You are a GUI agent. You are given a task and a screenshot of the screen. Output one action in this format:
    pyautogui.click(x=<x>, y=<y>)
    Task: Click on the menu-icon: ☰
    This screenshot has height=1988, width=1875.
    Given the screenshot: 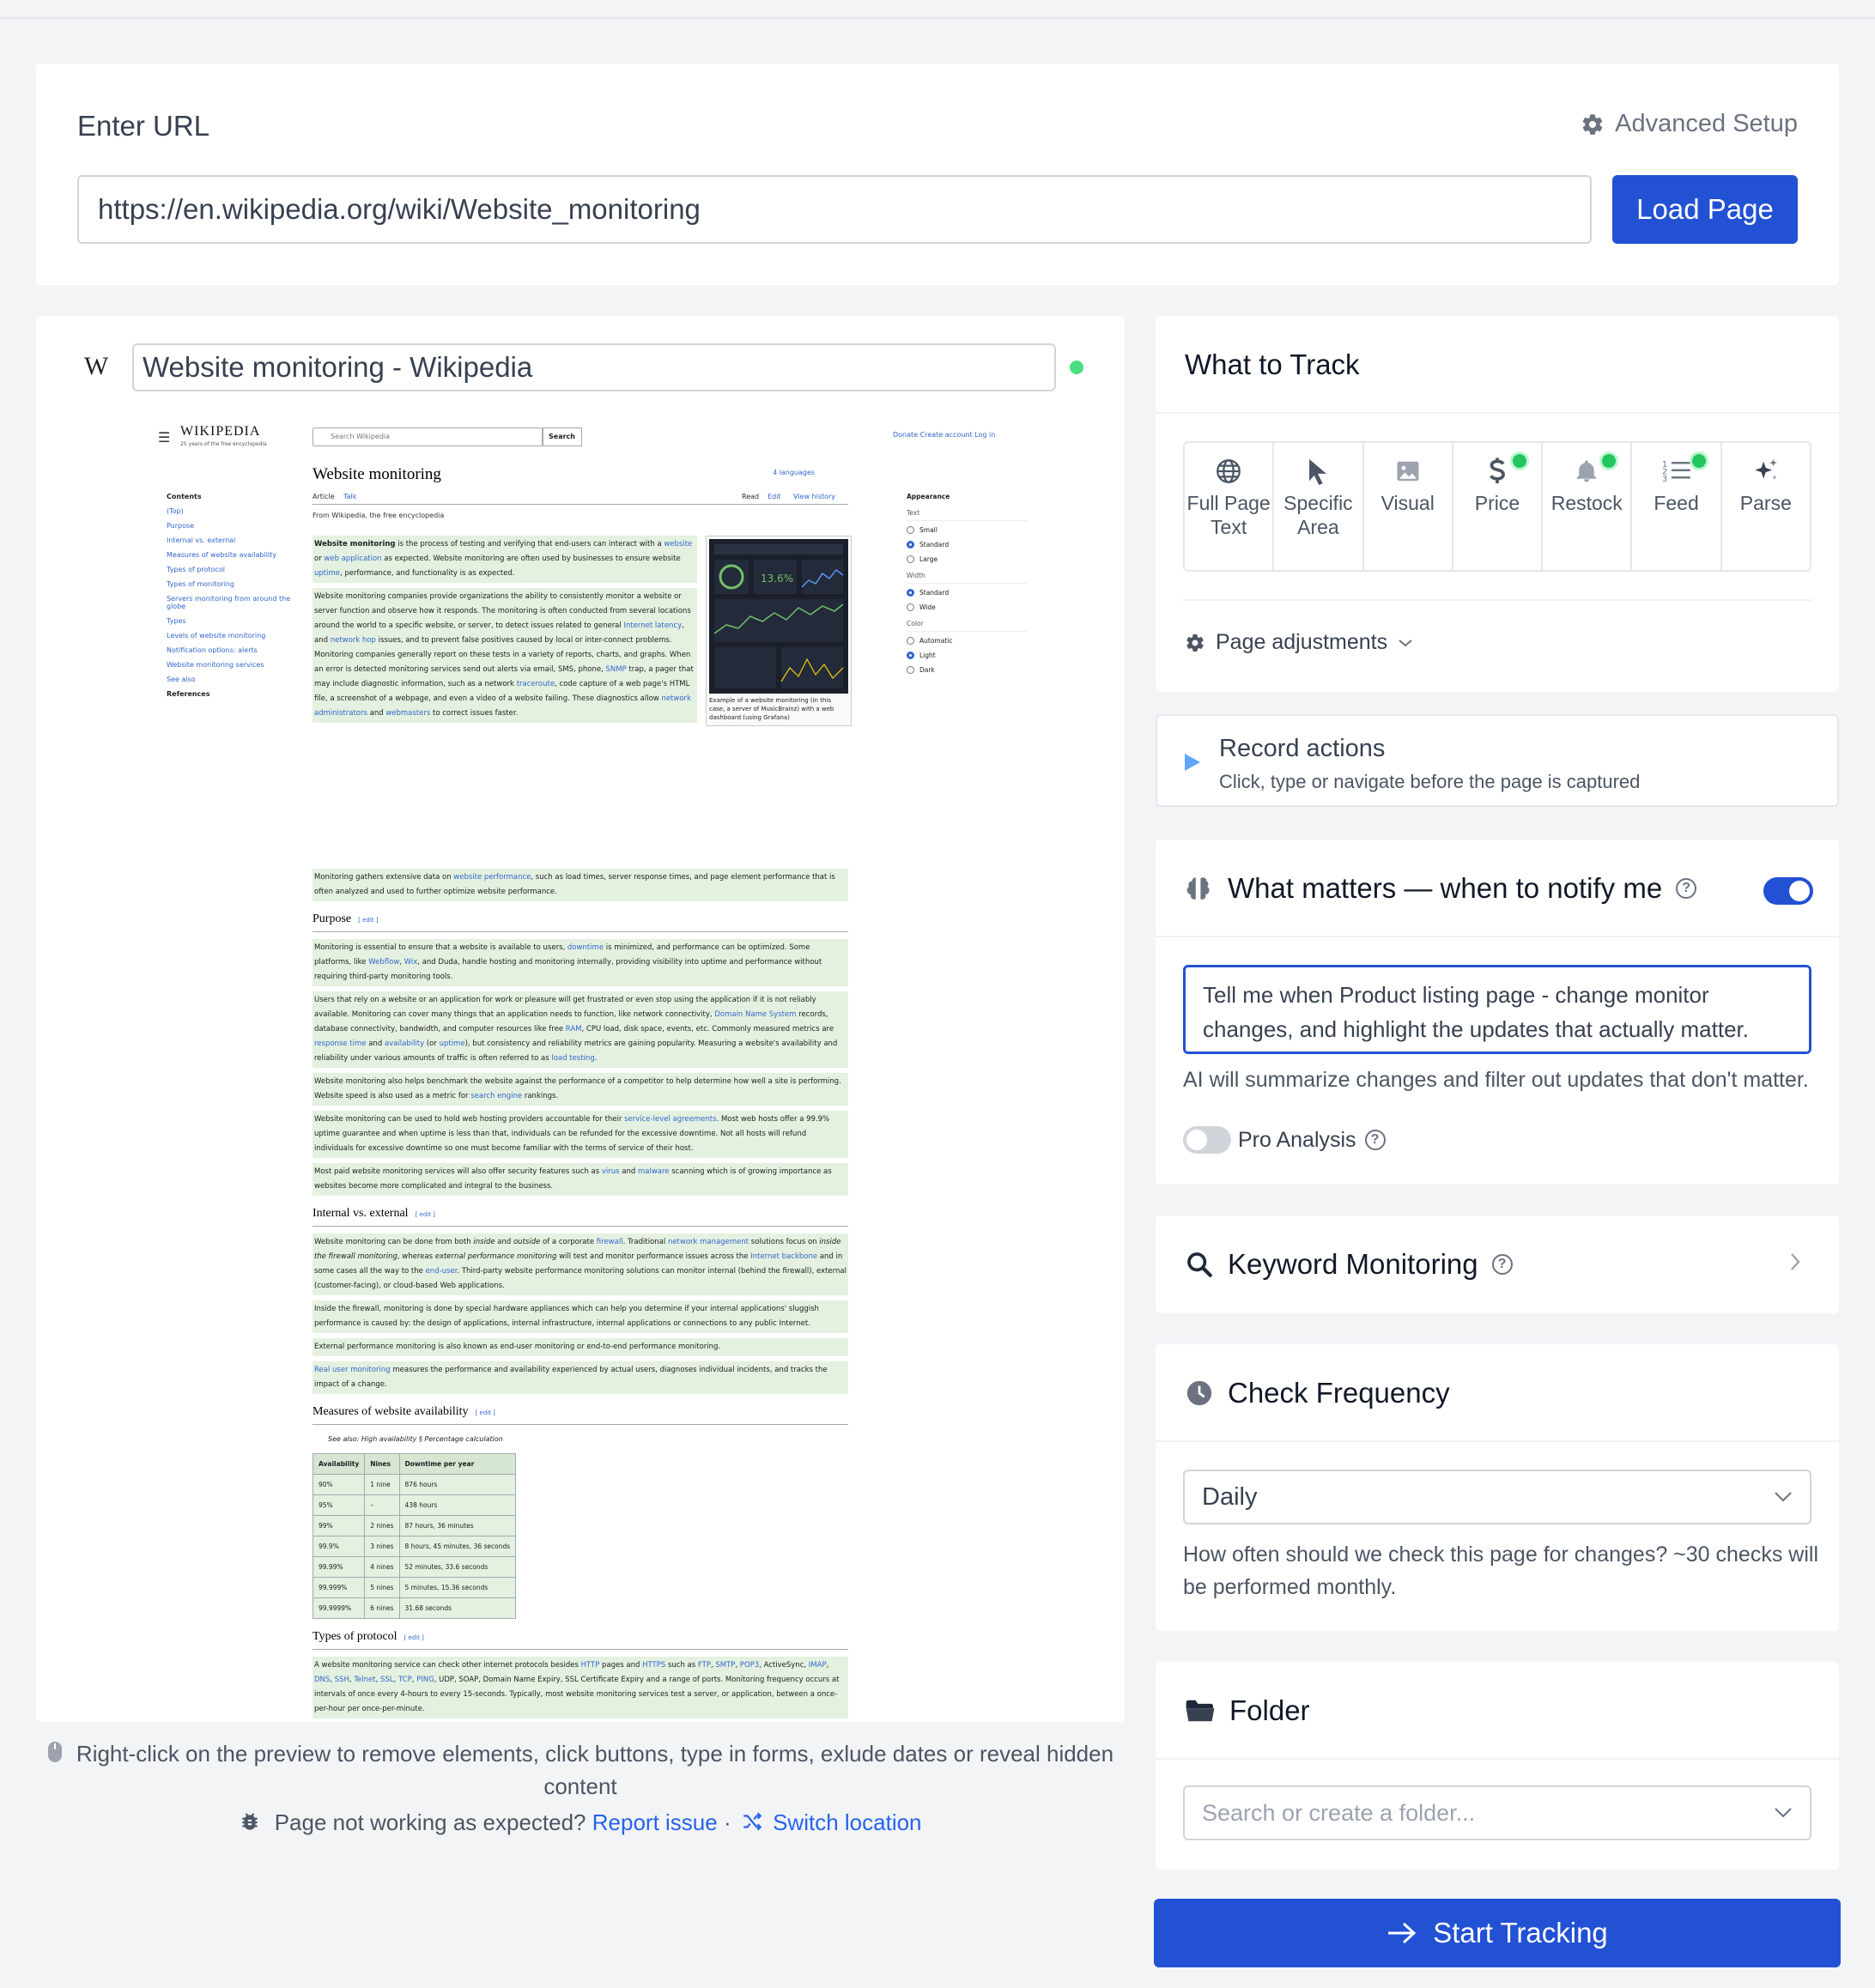 What is the action you would take?
    pyautogui.click(x=164, y=437)
    